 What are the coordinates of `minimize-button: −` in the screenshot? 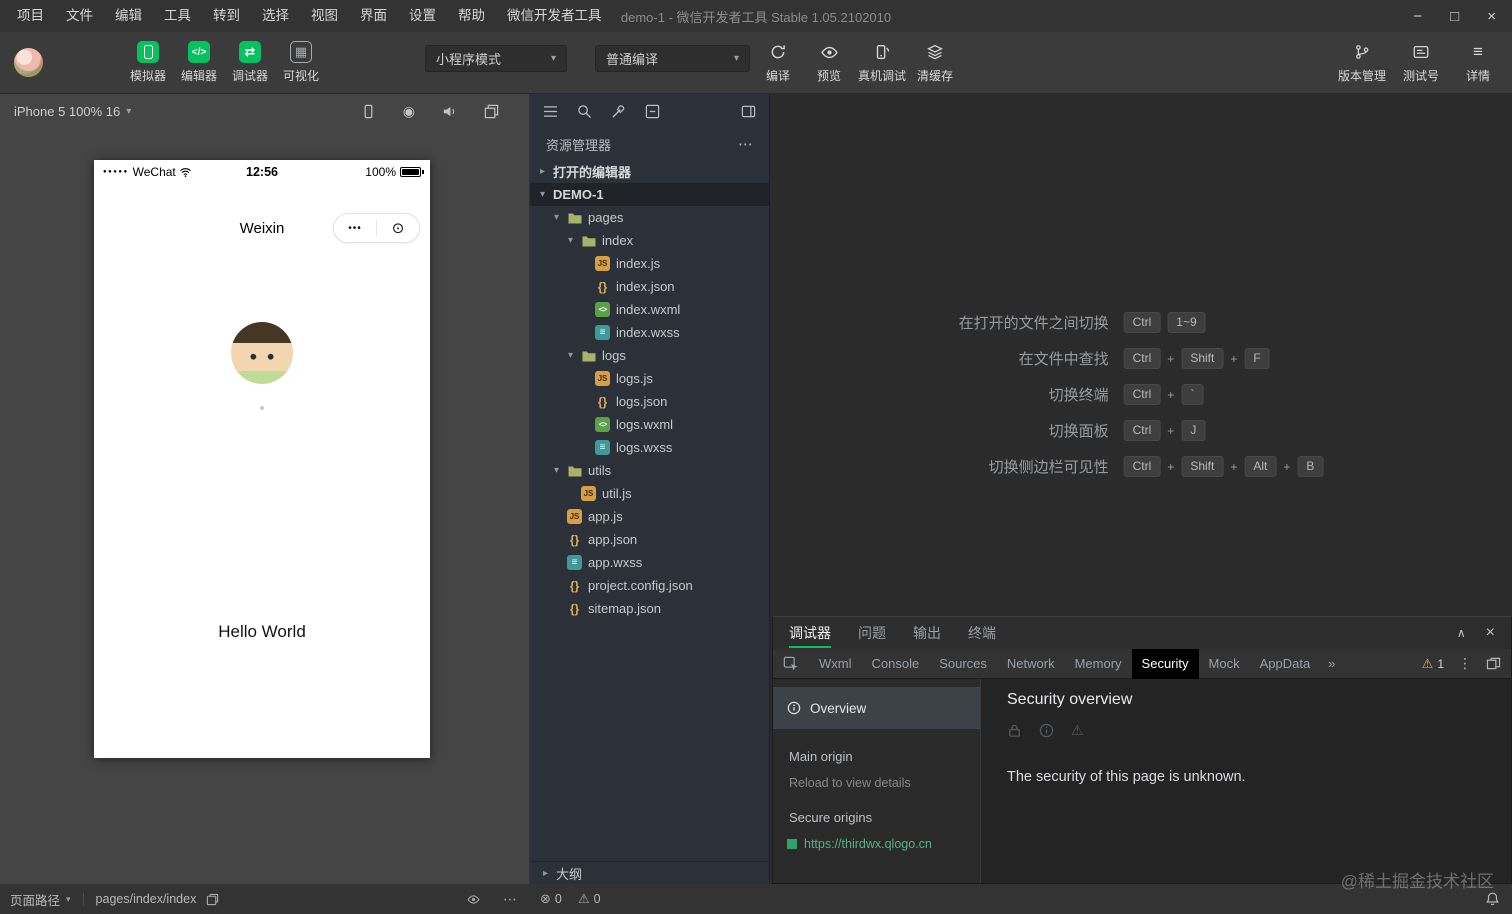 It's located at (1417, 16).